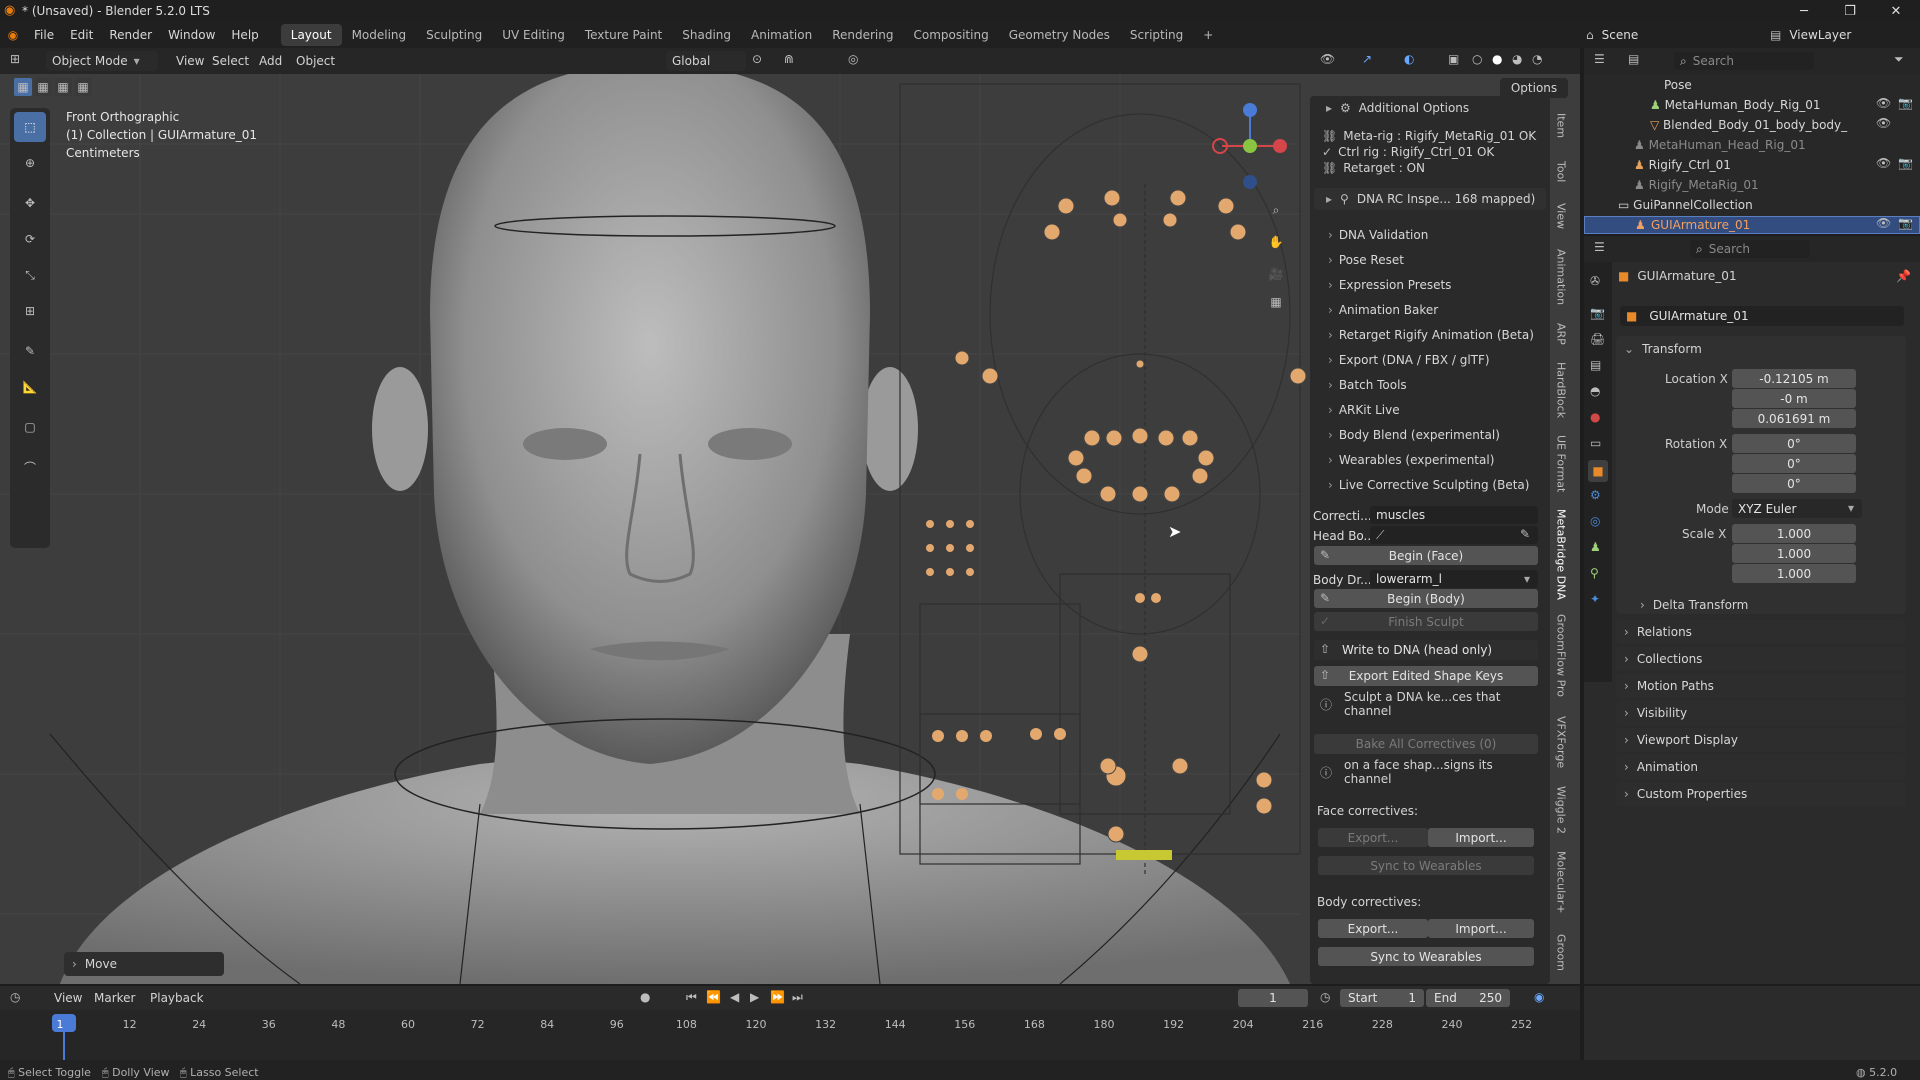  Describe the element at coordinates (1382, 998) in the screenshot. I see `start-frame-field: Start 1` at that location.